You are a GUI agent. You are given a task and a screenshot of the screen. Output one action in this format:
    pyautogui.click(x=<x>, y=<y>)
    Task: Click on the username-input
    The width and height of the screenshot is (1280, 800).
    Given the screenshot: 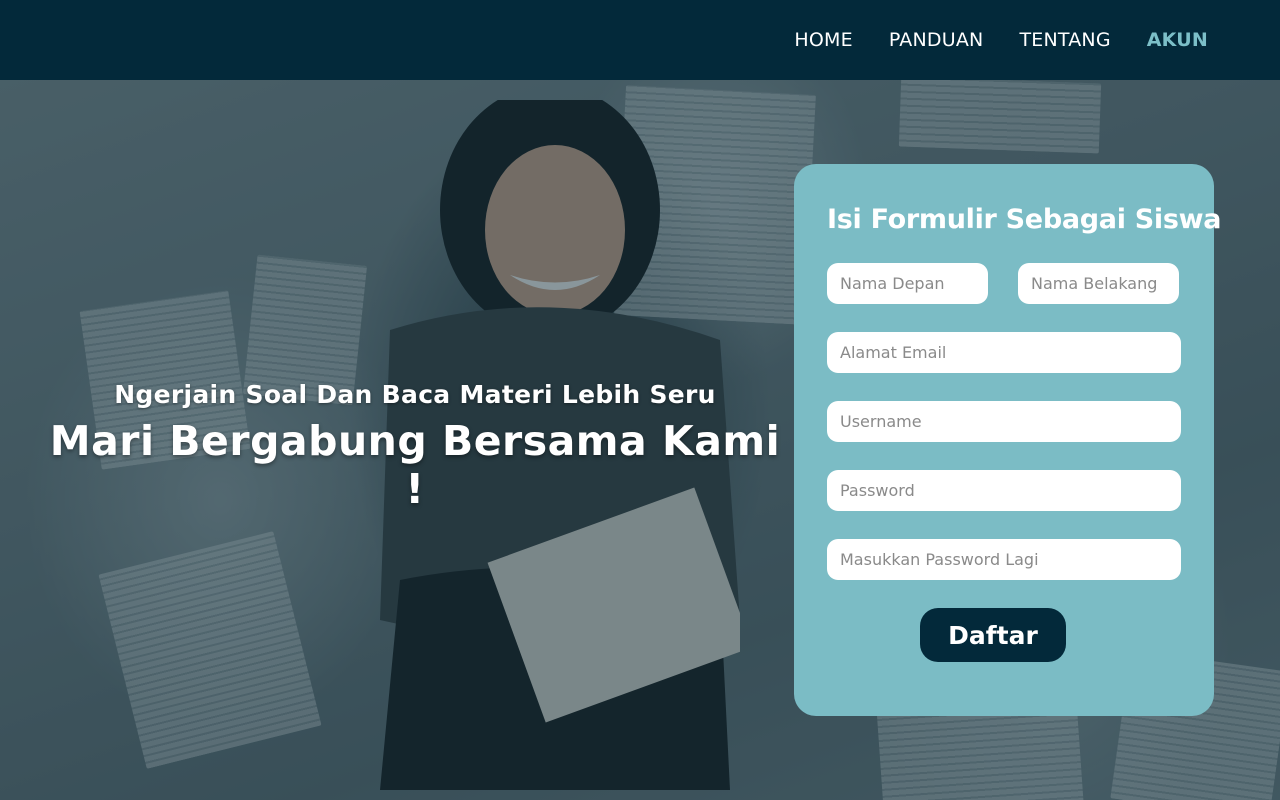 What is the action you would take?
    pyautogui.click(x=1004, y=421)
    